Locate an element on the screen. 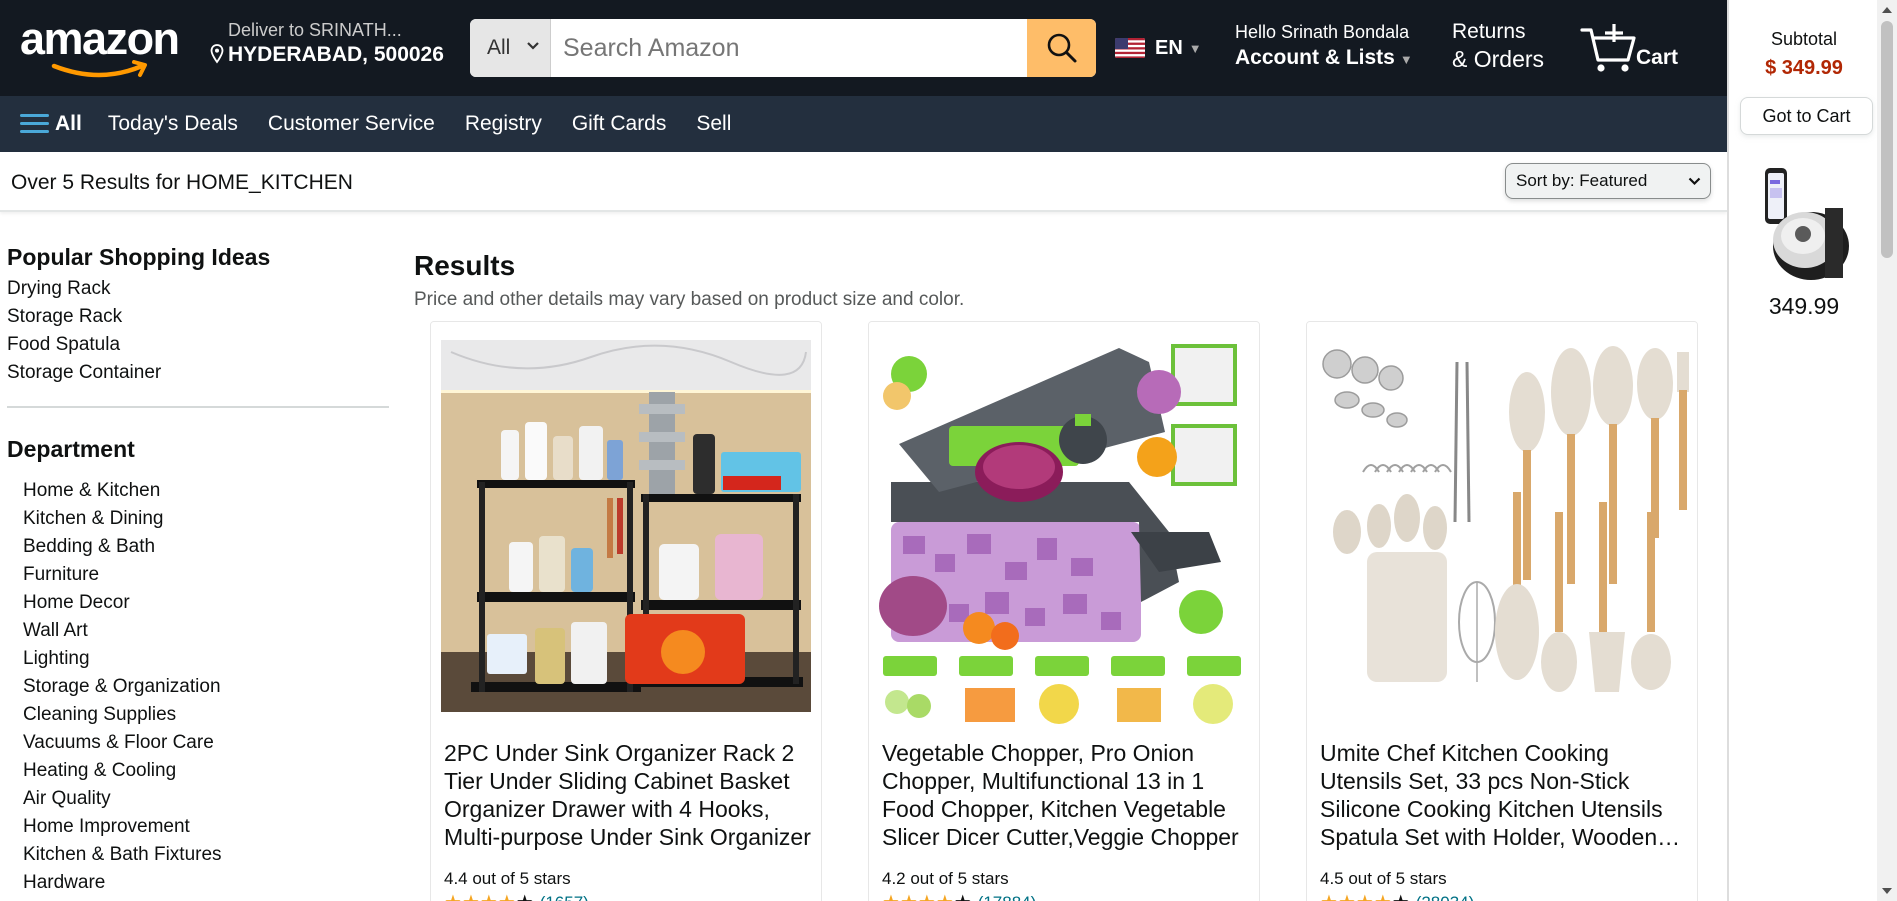 Image resolution: width=1897 pixels, height=901 pixels. department-link: Bedding & Bath is located at coordinates (206, 547).